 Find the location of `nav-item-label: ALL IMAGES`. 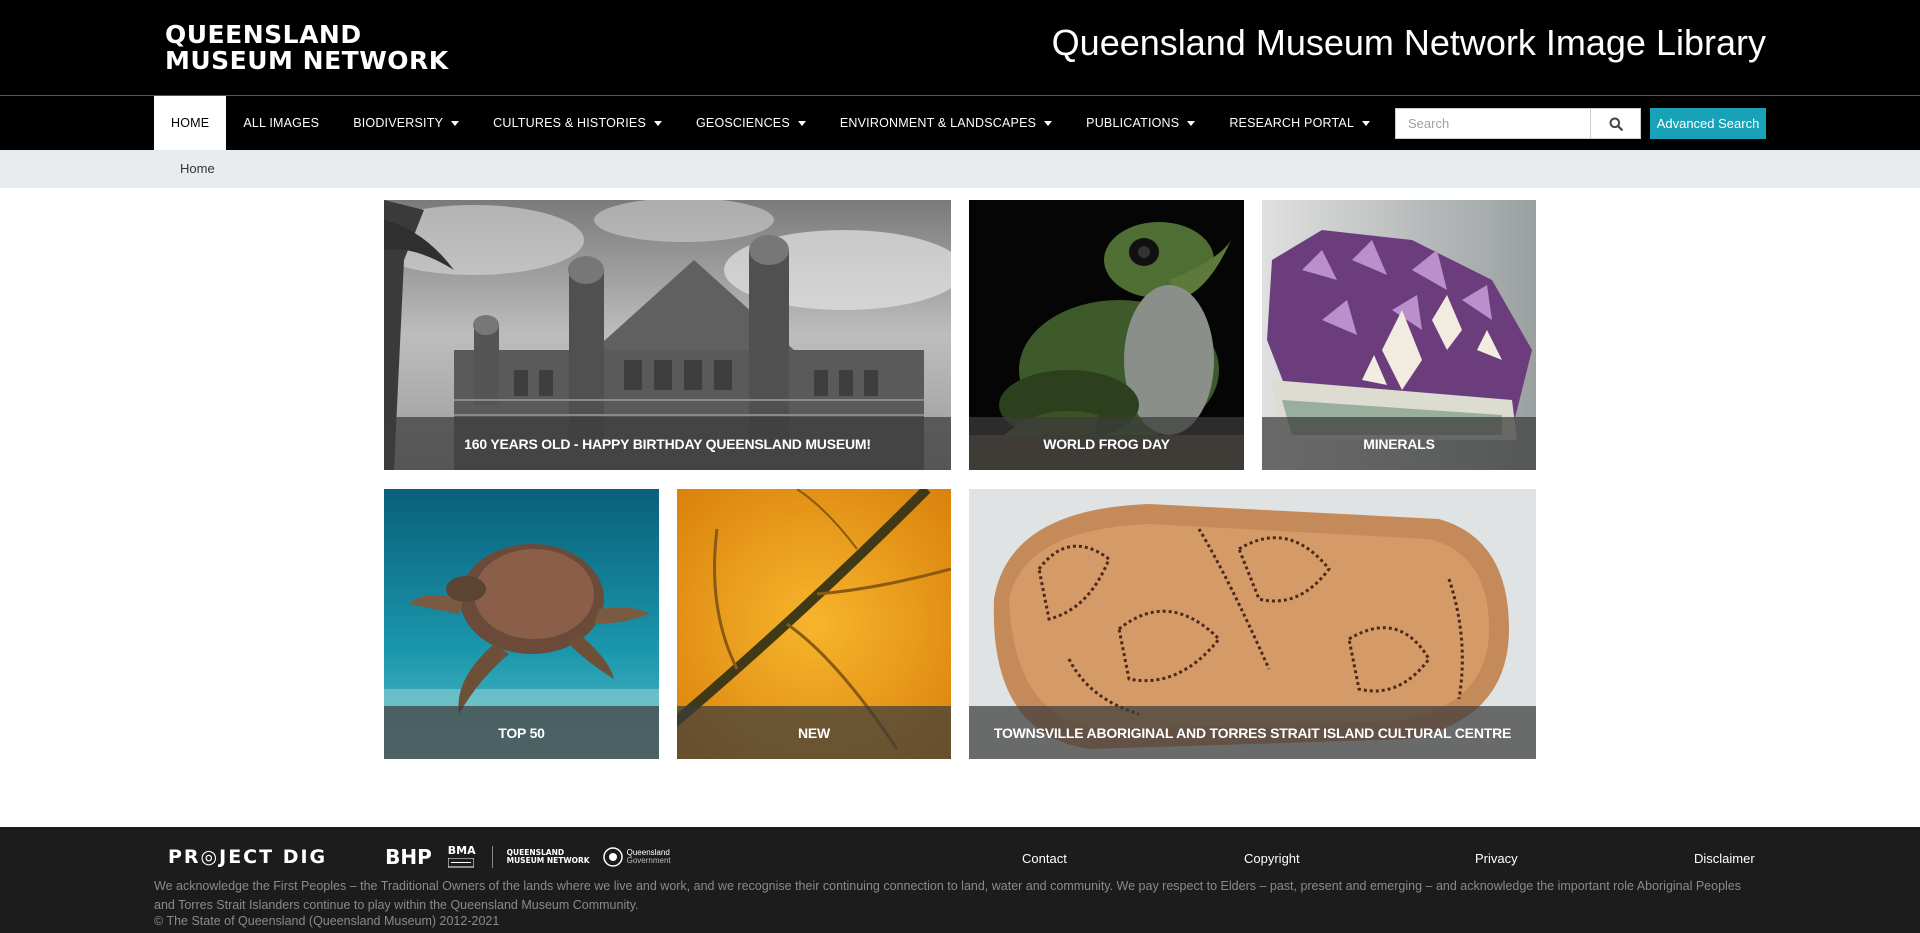

nav-item-label: ALL IMAGES is located at coordinates (281, 123).